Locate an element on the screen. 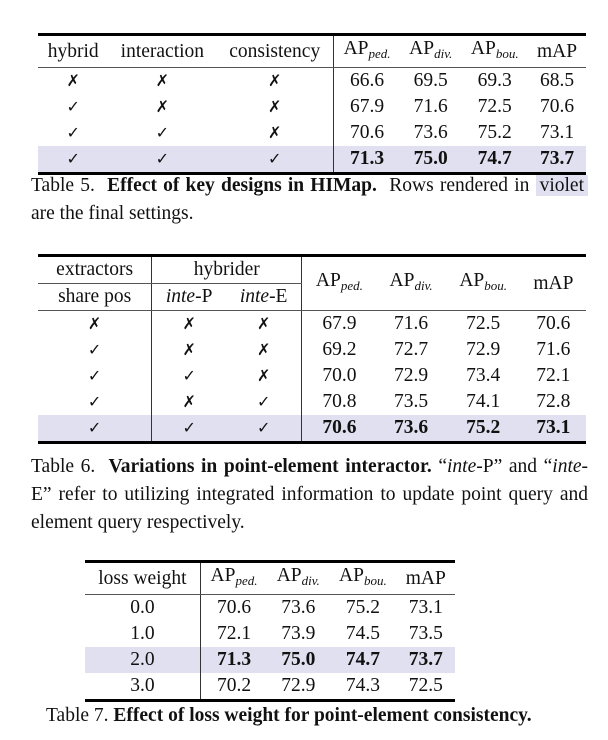  value-cell: 74.1 is located at coordinates (483, 401).